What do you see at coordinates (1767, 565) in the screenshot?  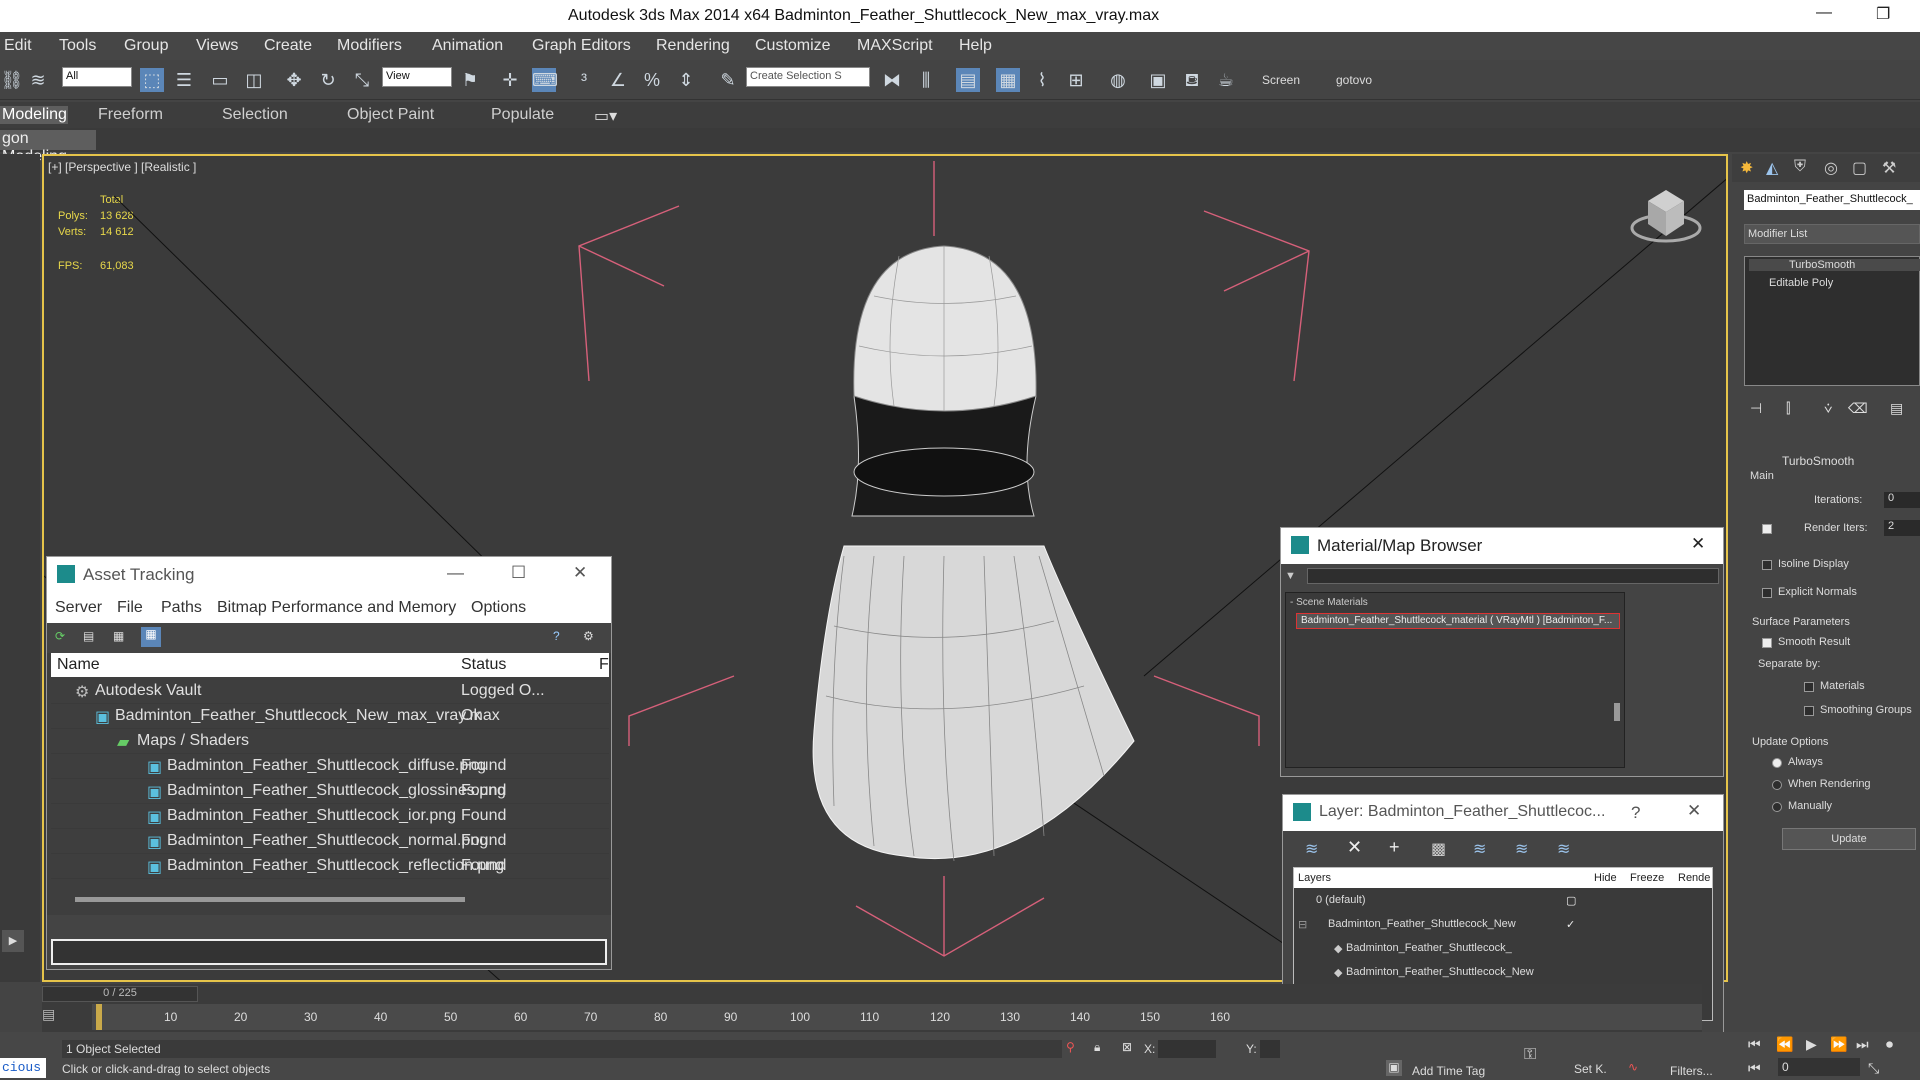 I see `isoline-display-checkbox` at bounding box center [1767, 565].